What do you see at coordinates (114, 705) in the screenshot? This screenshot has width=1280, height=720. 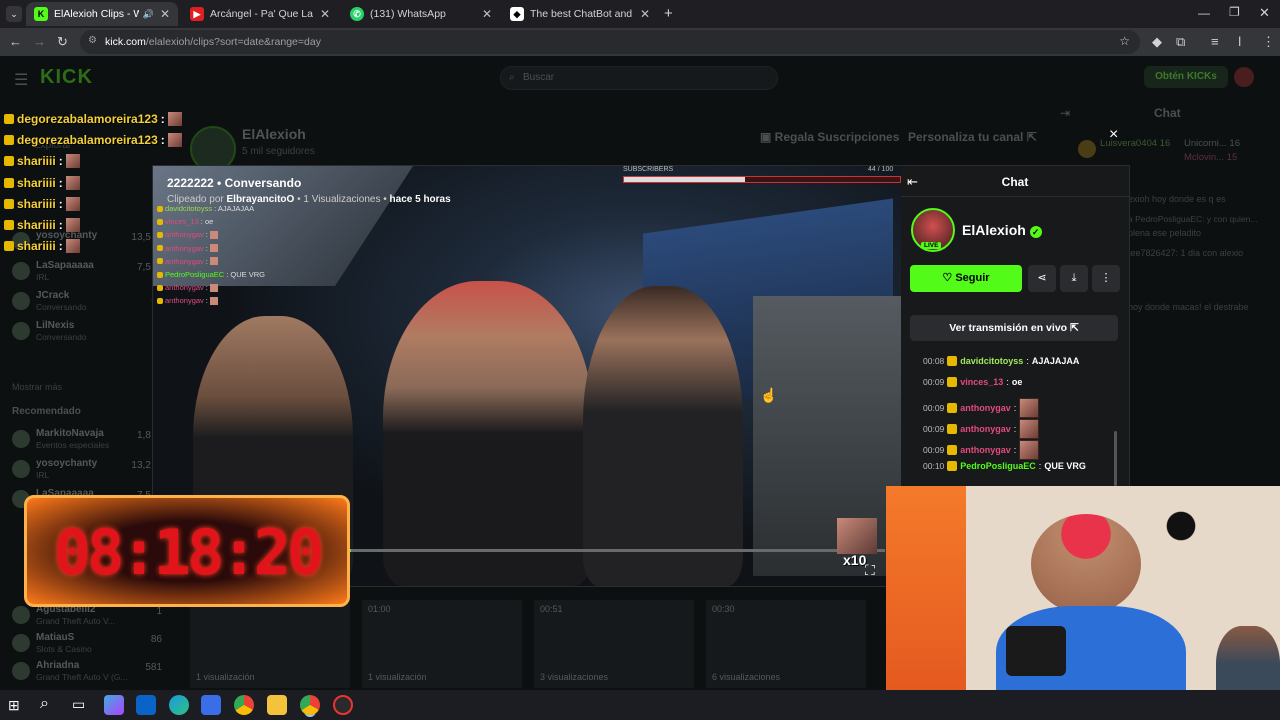 I see `copilot-icon` at bounding box center [114, 705].